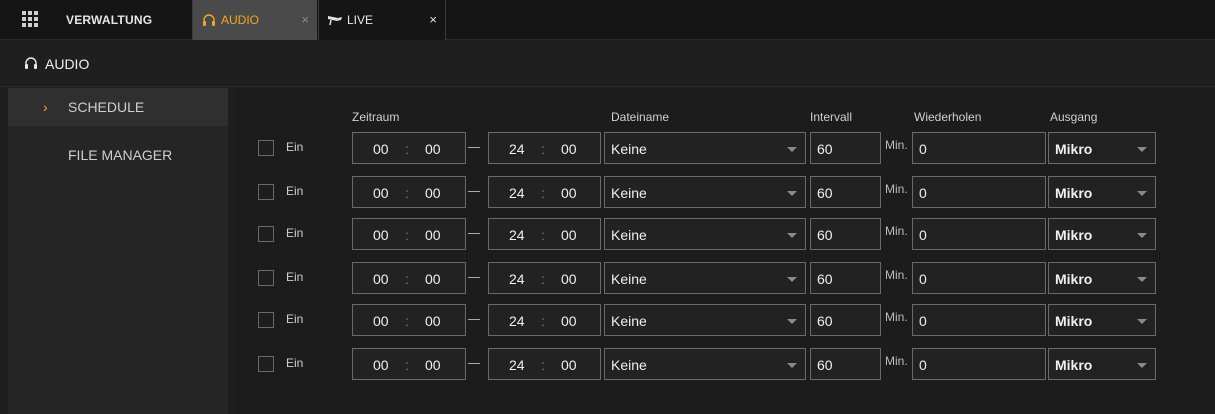 This screenshot has width=1215, height=414. Describe the element at coordinates (109, 20) in the screenshot. I see `app-title: VERWALTUNG` at that location.